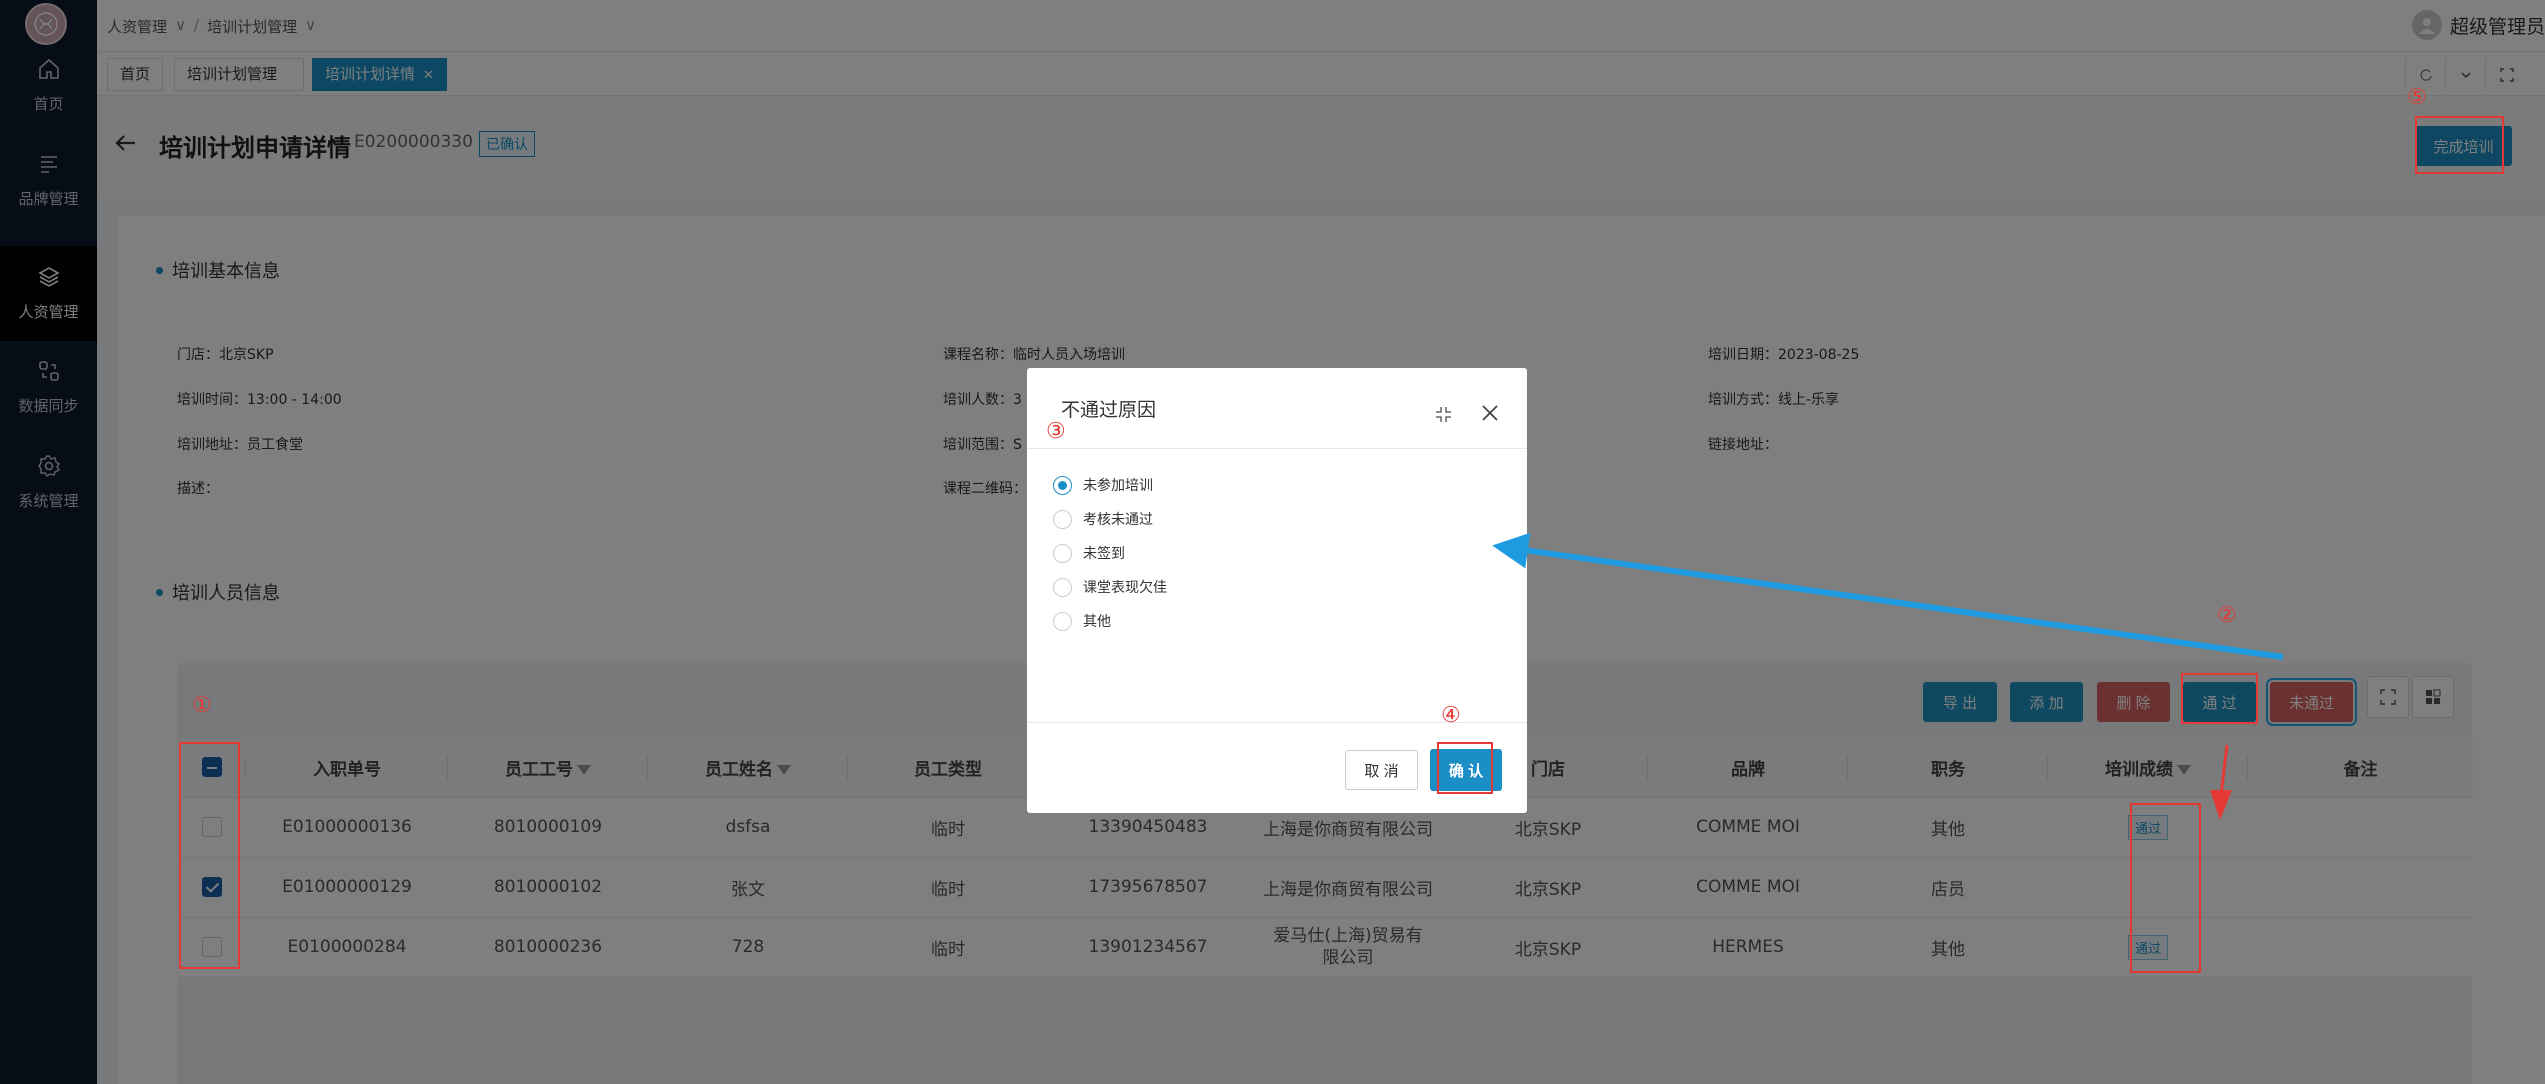 The width and height of the screenshot is (2545, 1084). Describe the element at coordinates (2459, 145) in the screenshot. I see `annotation-box-finish` at that location.